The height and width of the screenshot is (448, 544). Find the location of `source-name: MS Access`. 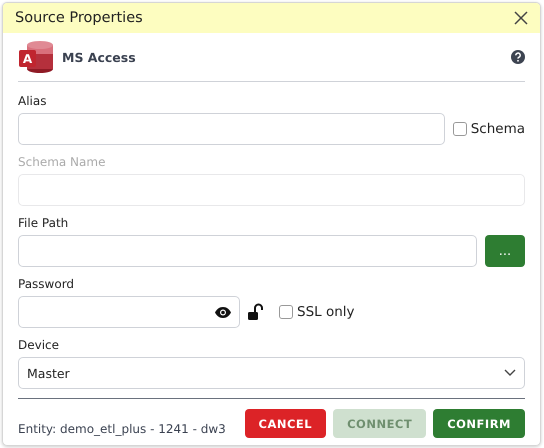

source-name: MS Access is located at coordinates (99, 57).